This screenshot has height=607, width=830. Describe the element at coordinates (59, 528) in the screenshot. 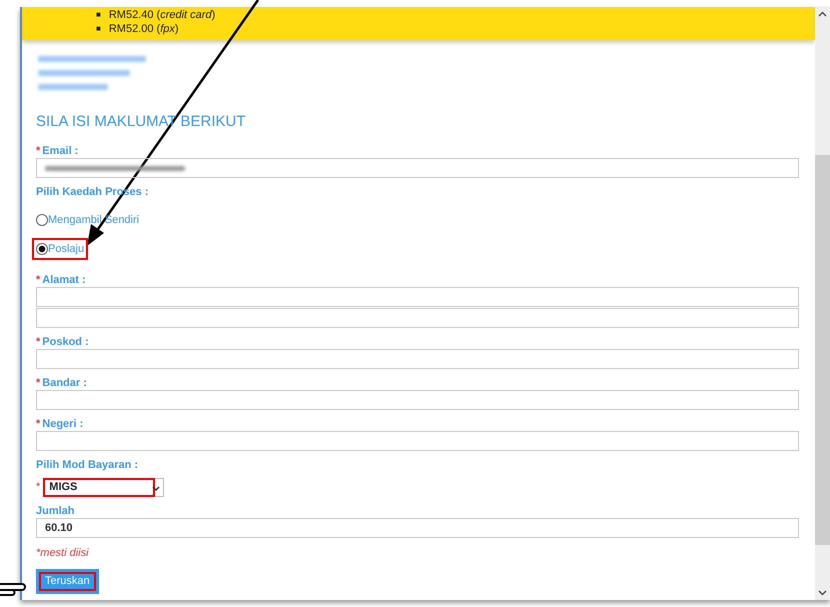

I see `input-value: 60.10` at that location.